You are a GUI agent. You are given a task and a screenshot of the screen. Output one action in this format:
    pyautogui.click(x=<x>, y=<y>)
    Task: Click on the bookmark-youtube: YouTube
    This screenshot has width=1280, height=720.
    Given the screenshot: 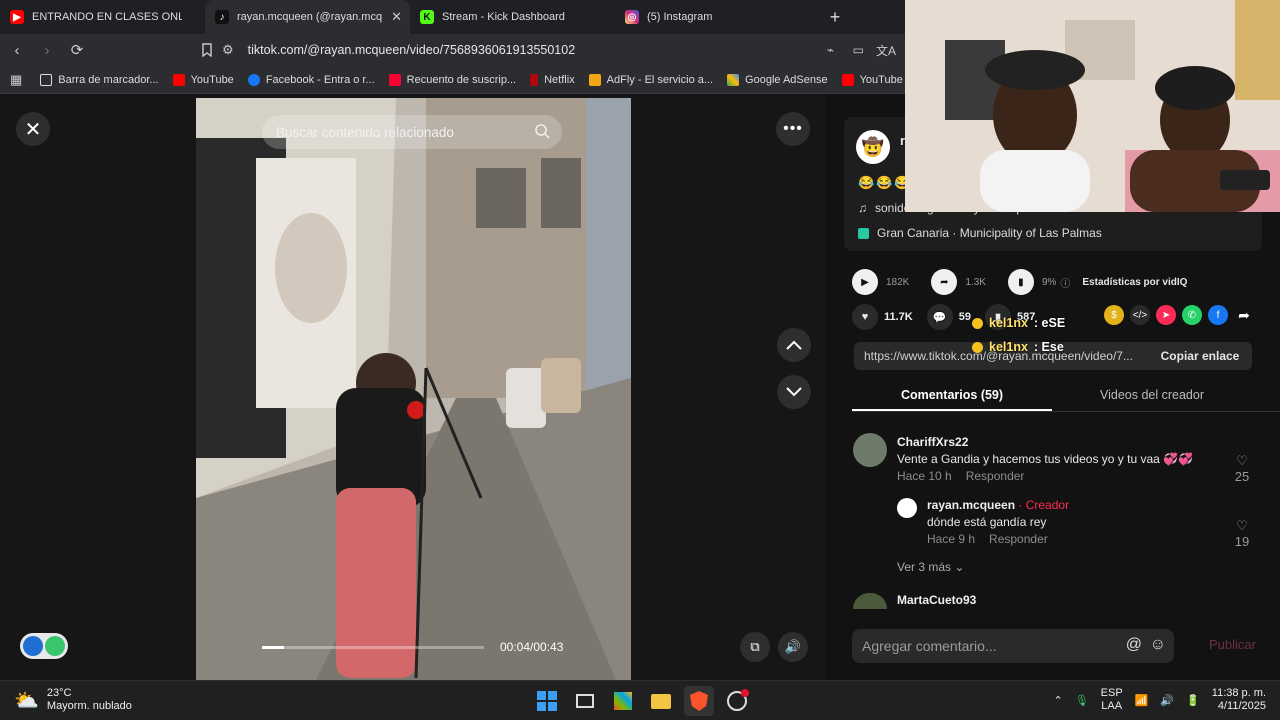 What is the action you would take?
    pyautogui.click(x=203, y=79)
    